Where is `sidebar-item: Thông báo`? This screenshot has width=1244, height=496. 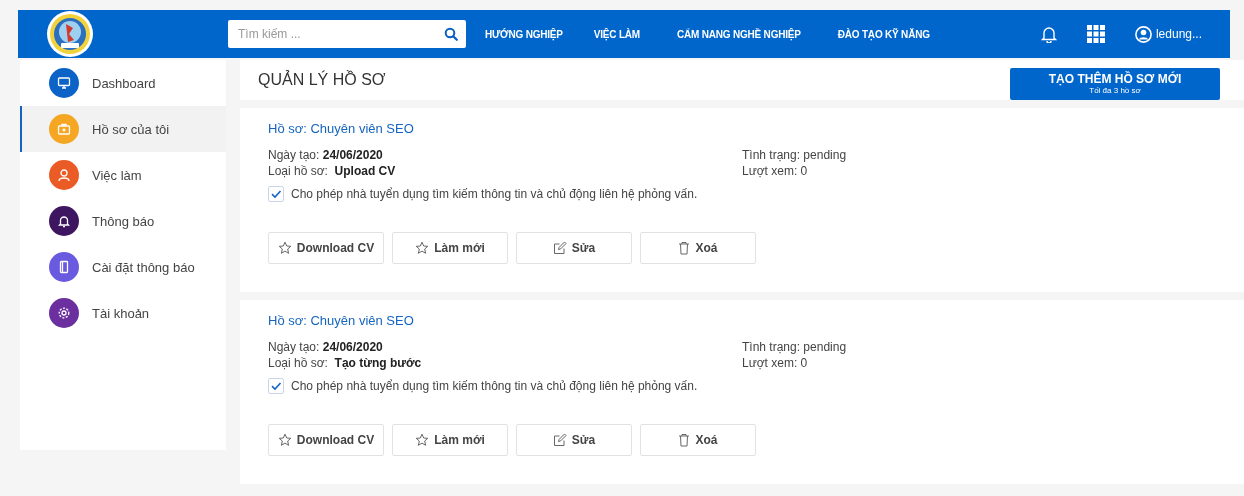
sidebar-item: Thông báo is located at coordinates (123, 221).